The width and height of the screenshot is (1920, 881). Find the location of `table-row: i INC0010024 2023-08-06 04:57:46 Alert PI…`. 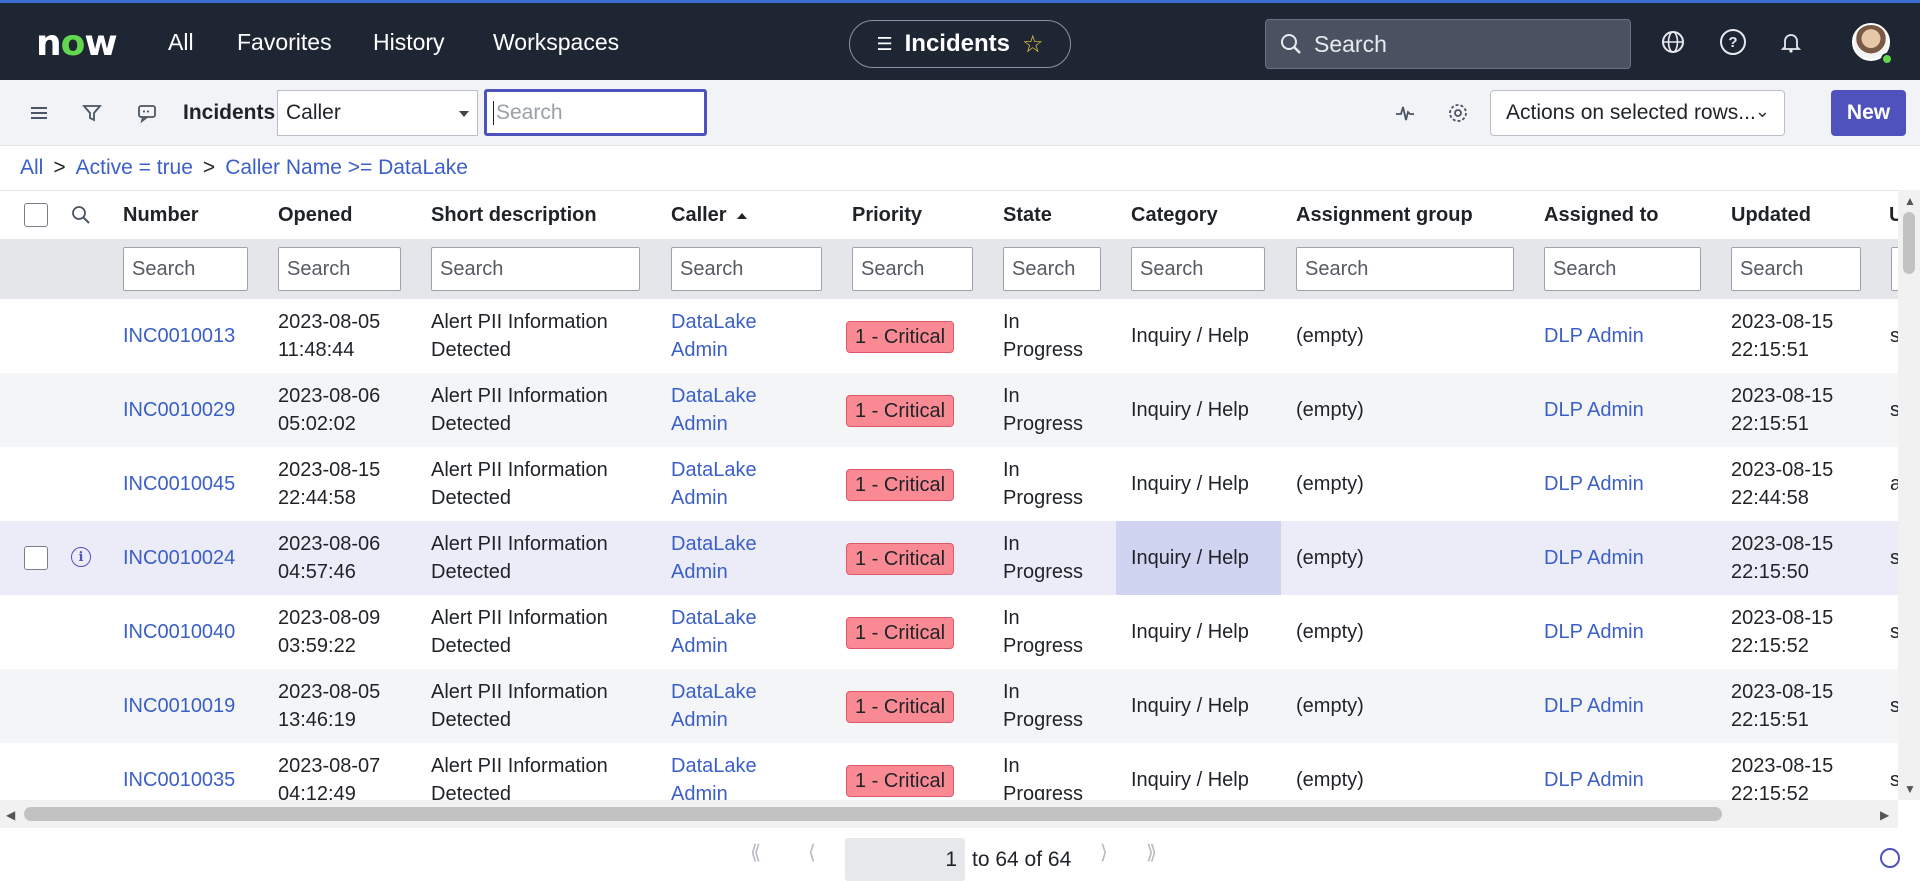

table-row: i INC0010024 2023-08-06 04:57:46 Alert PI… is located at coordinates (949, 558).